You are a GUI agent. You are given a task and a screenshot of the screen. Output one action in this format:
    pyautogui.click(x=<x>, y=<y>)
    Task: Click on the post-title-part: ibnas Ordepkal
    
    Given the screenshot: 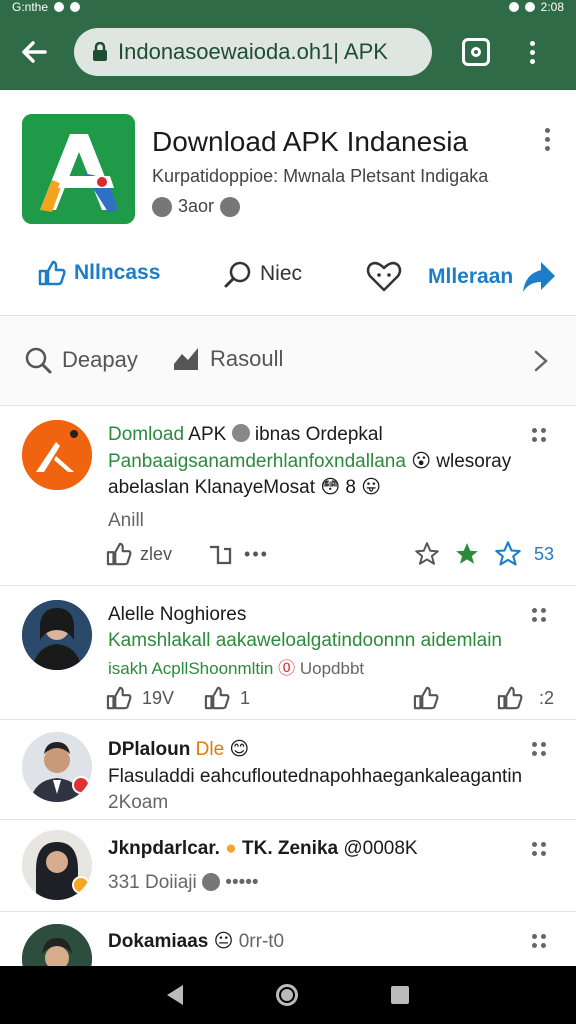 What is the action you would take?
    pyautogui.click(x=318, y=434)
    